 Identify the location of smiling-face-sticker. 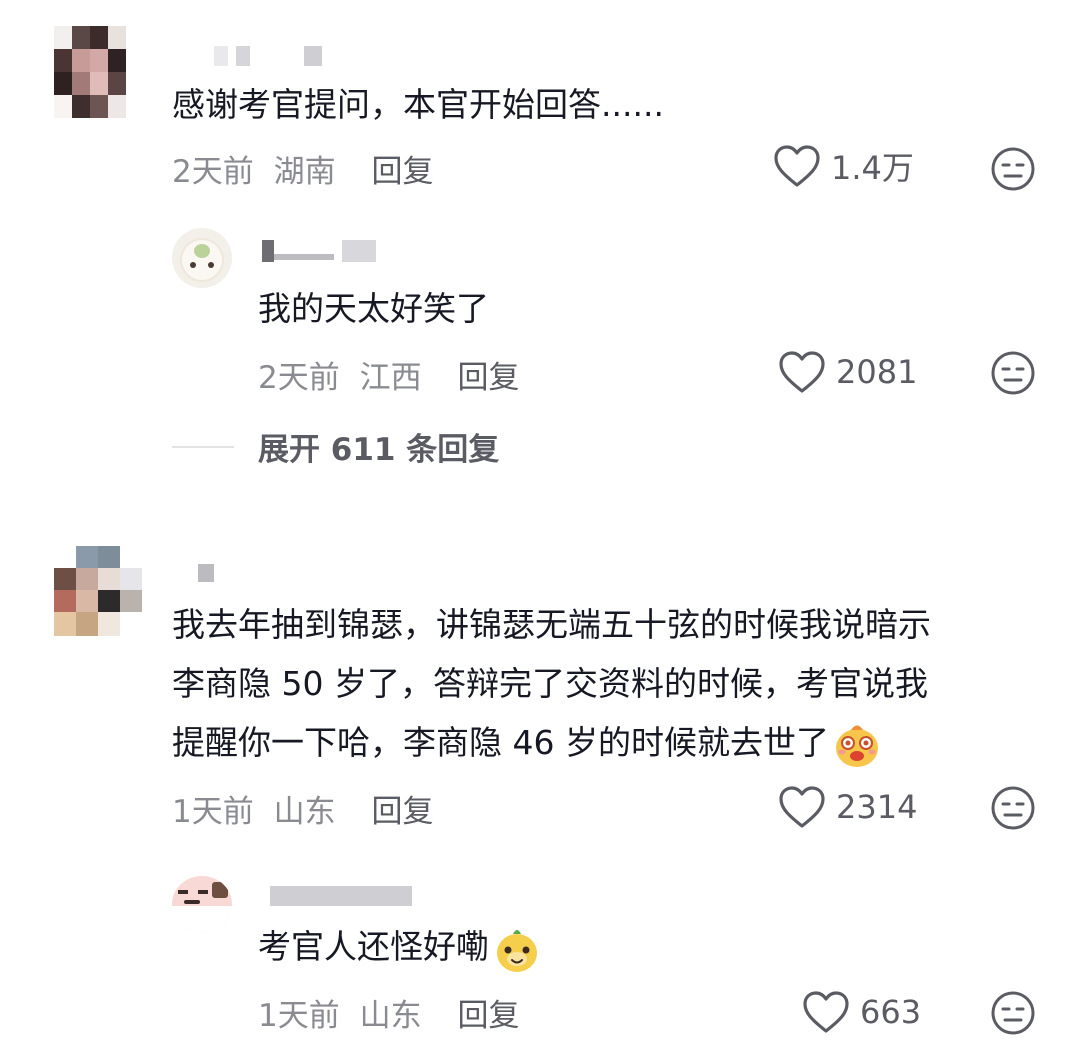
(517, 950).